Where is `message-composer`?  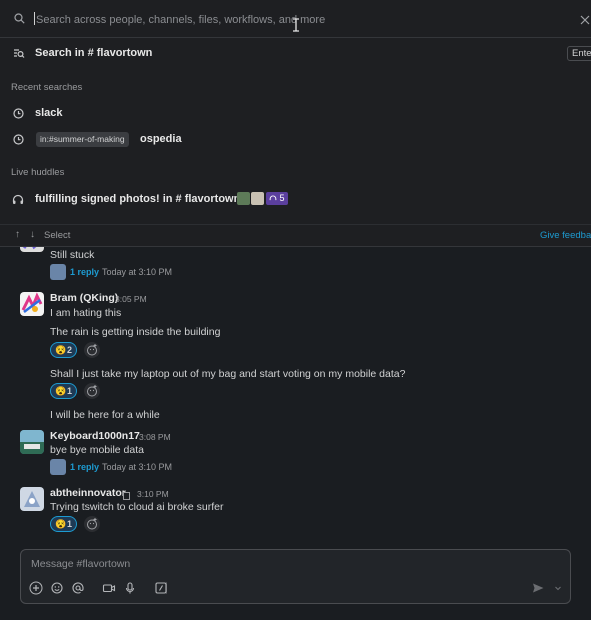
message-composer is located at coordinates (295, 576).